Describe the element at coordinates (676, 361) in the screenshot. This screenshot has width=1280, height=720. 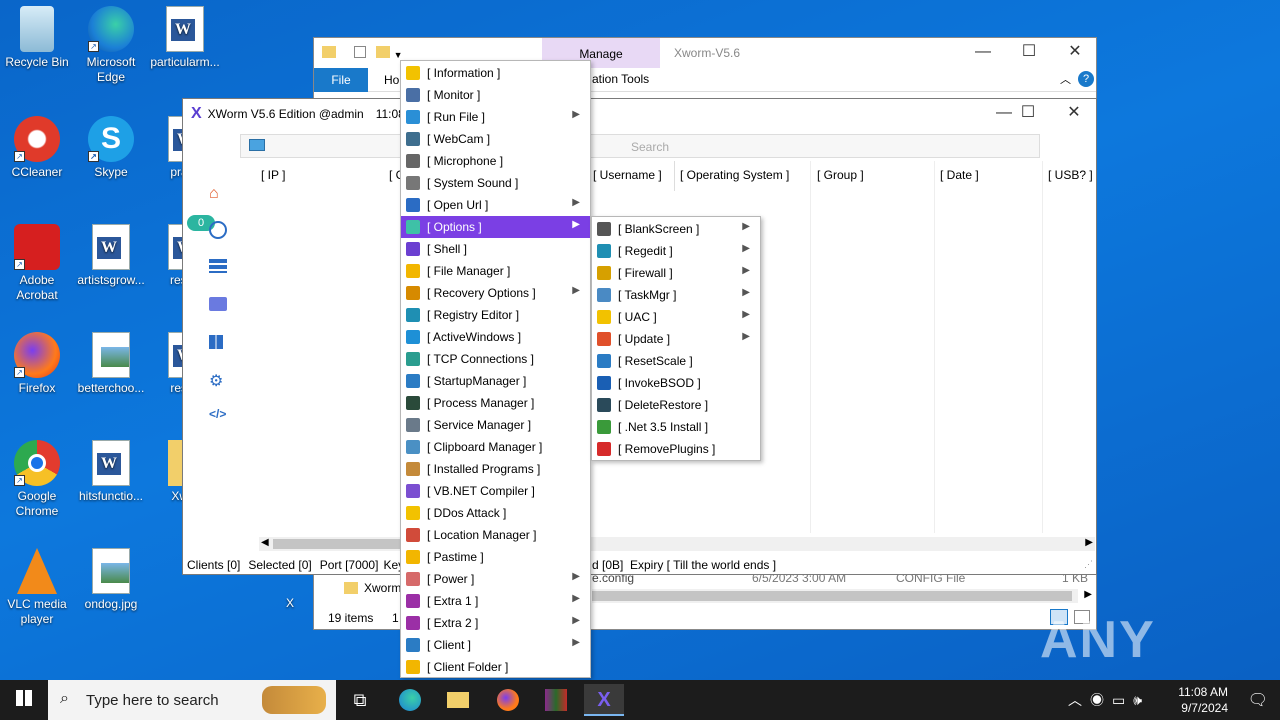
I see `submenu-item-resetscale: [ ResetScale ]` at that location.